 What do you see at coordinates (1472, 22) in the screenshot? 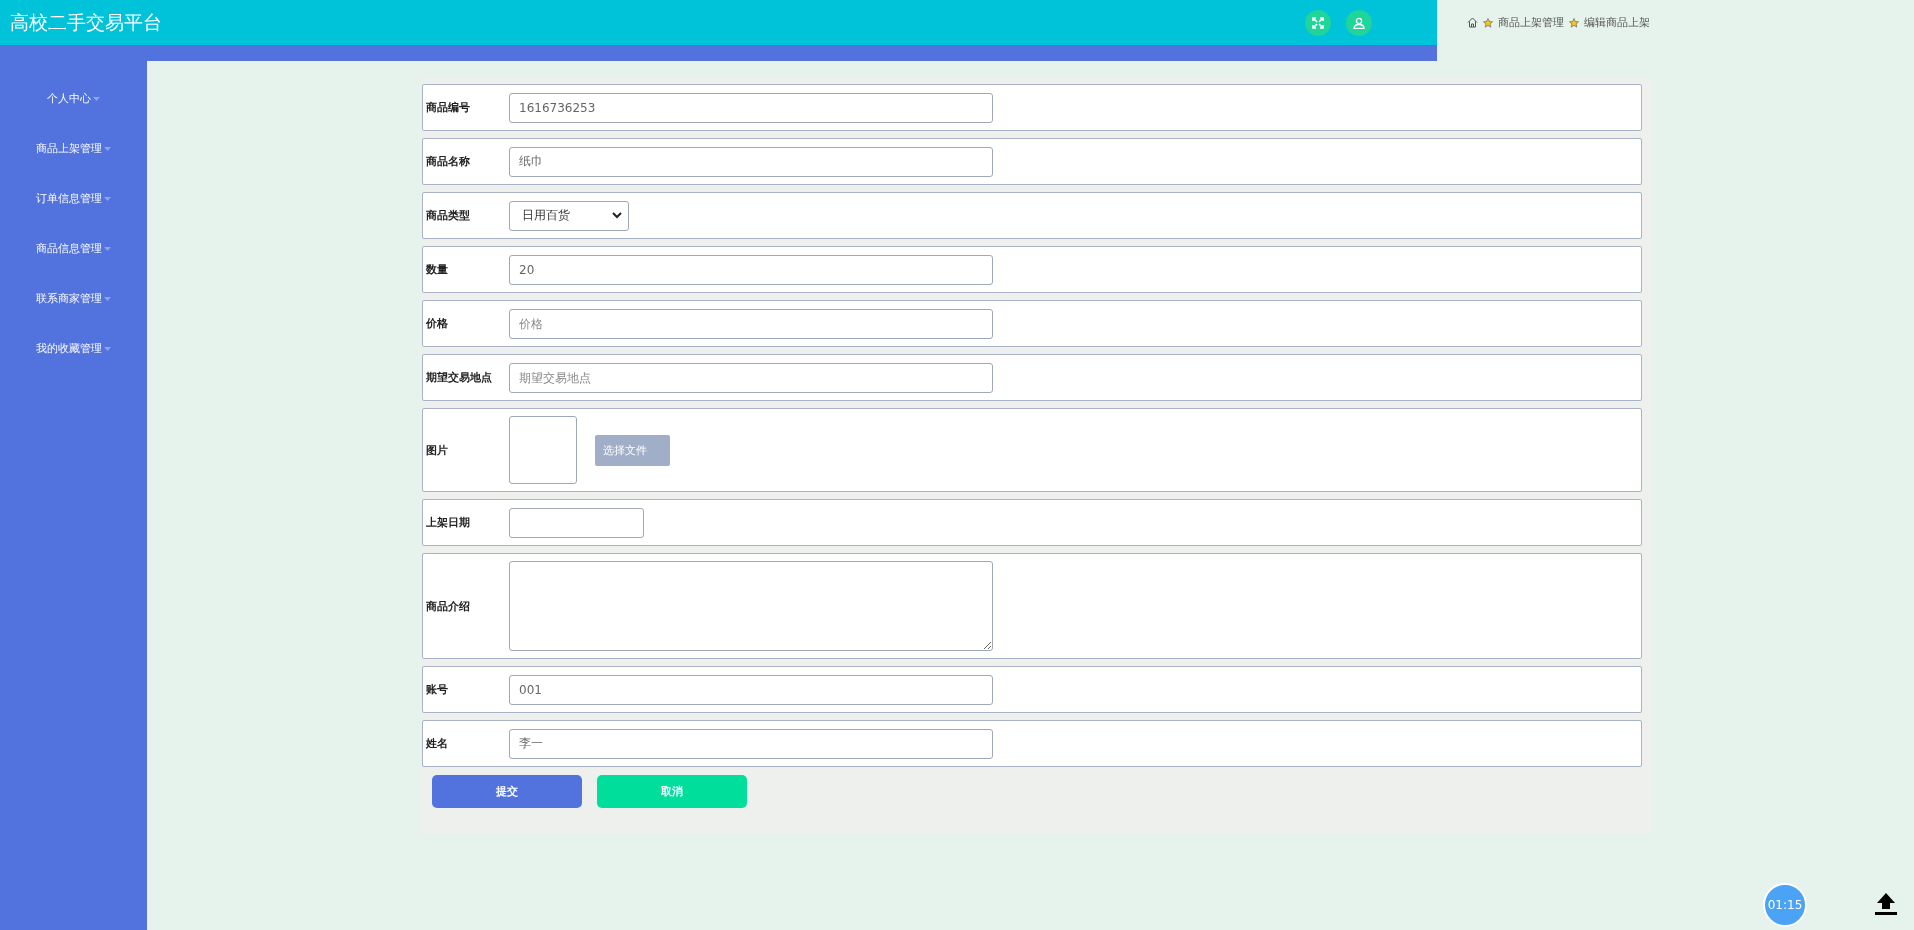
I see `home-icon` at bounding box center [1472, 22].